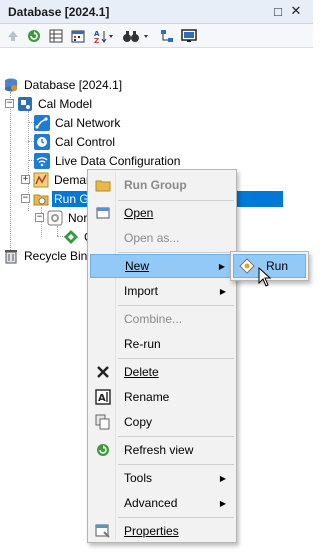 This screenshot has width=320, height=552. What do you see at coordinates (65, 103) in the screenshot?
I see `tree-label-cal-model: Cal Model` at bounding box center [65, 103].